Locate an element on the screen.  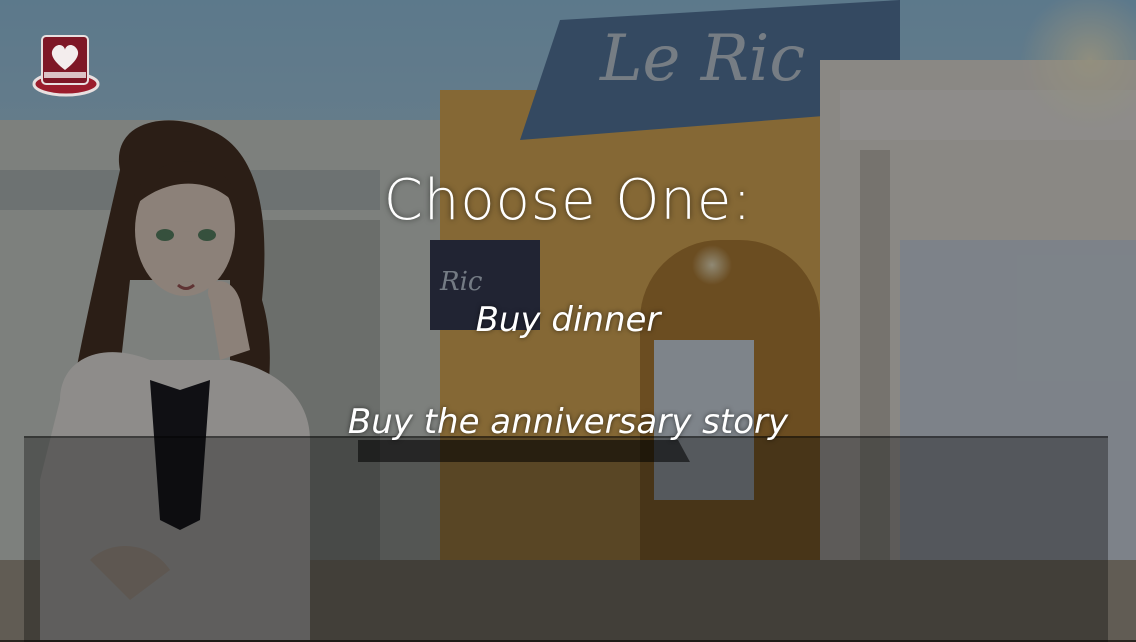
speaker-name-tab is located at coordinates (524, 451).